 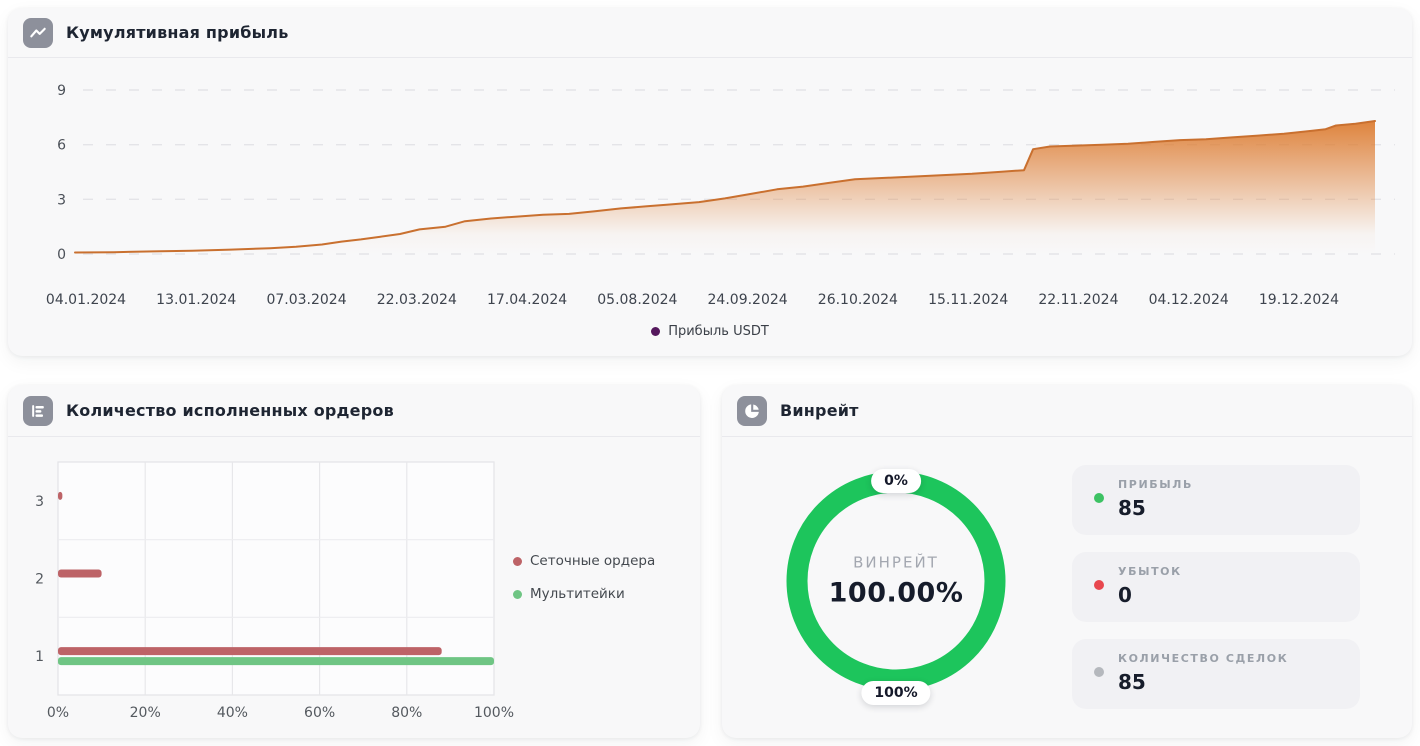 I want to click on stat-label-trades-count: КОЛИЧЕСТВО СДЕЛОК, so click(x=1203, y=658).